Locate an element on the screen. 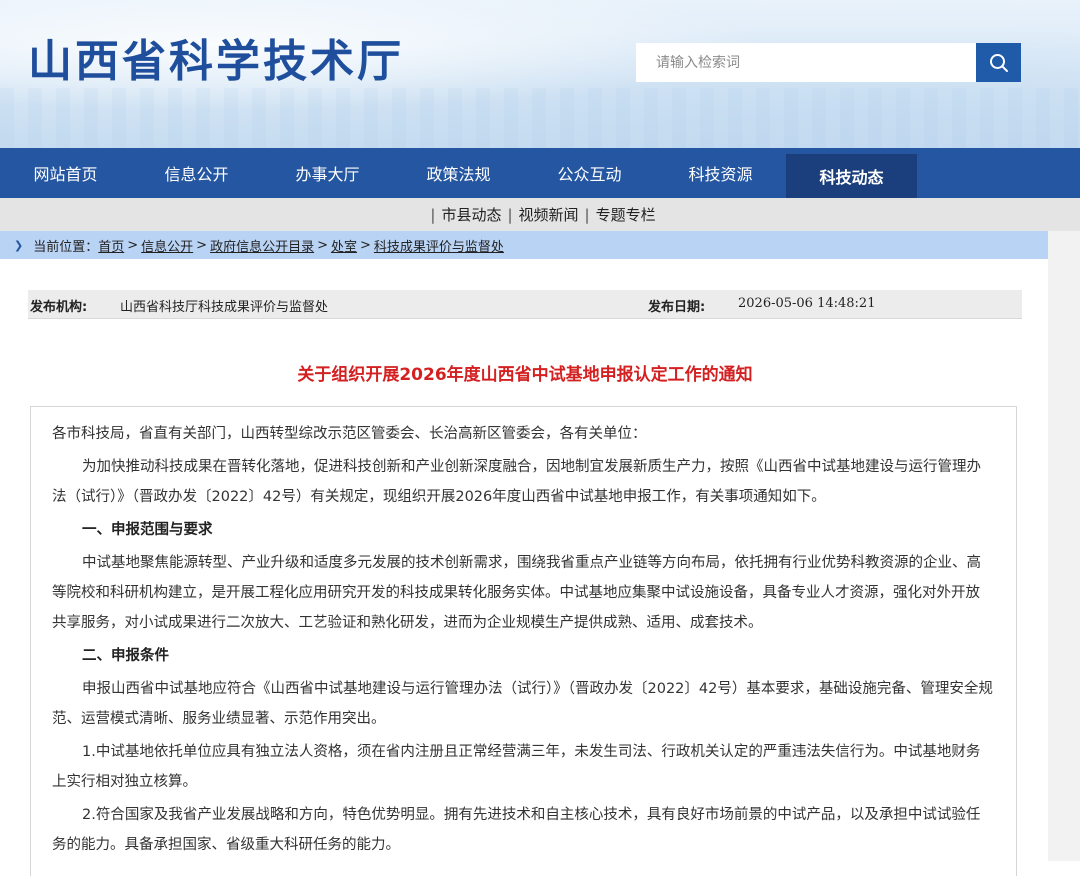 Image resolution: width=1080 pixels, height=876 pixels. nav-tech-news: 科技动态 is located at coordinates (851, 176).